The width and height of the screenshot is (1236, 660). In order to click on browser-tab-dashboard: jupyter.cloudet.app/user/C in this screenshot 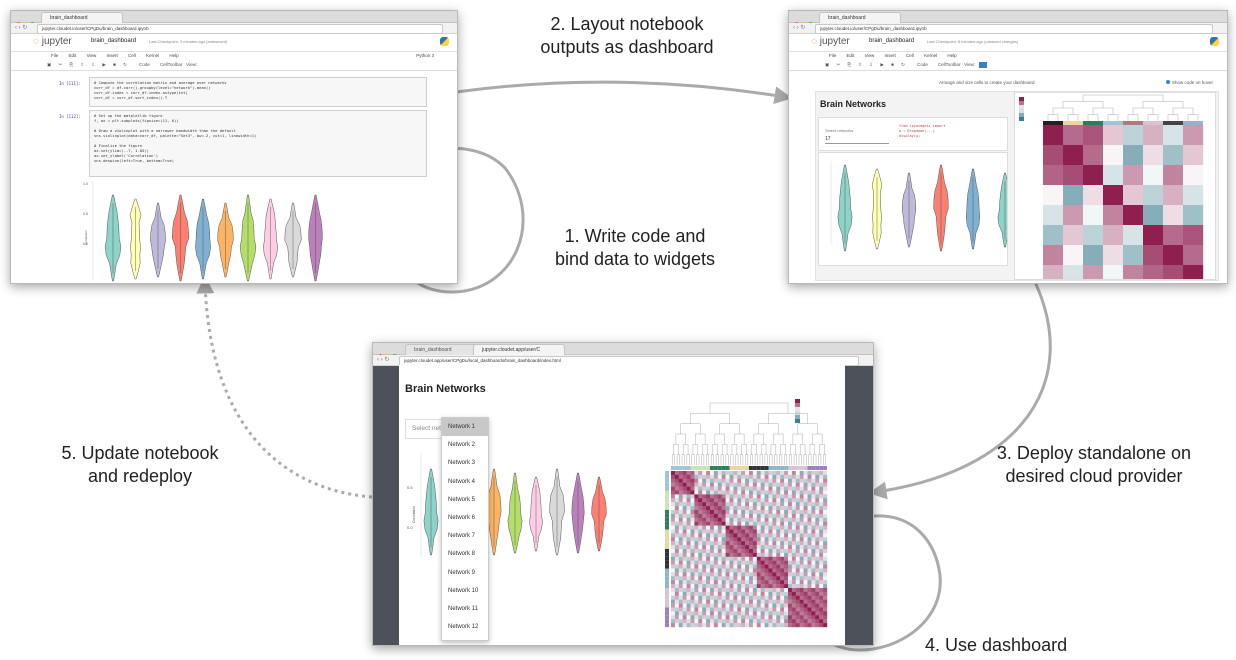, I will do `click(519, 349)`.